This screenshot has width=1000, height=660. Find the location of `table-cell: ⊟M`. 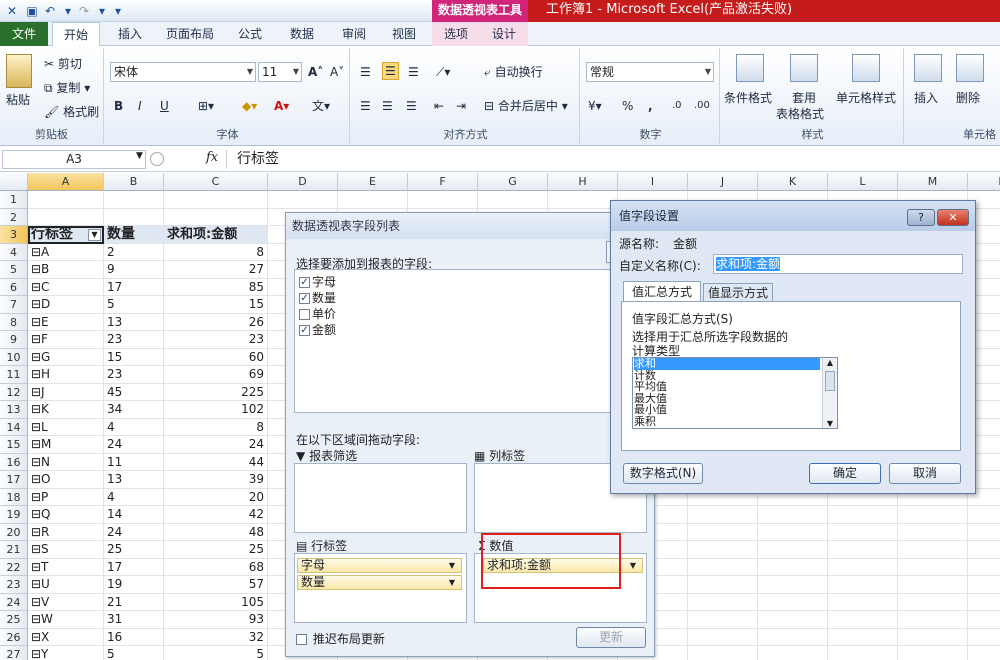

table-cell: ⊟M is located at coordinates (66, 445).